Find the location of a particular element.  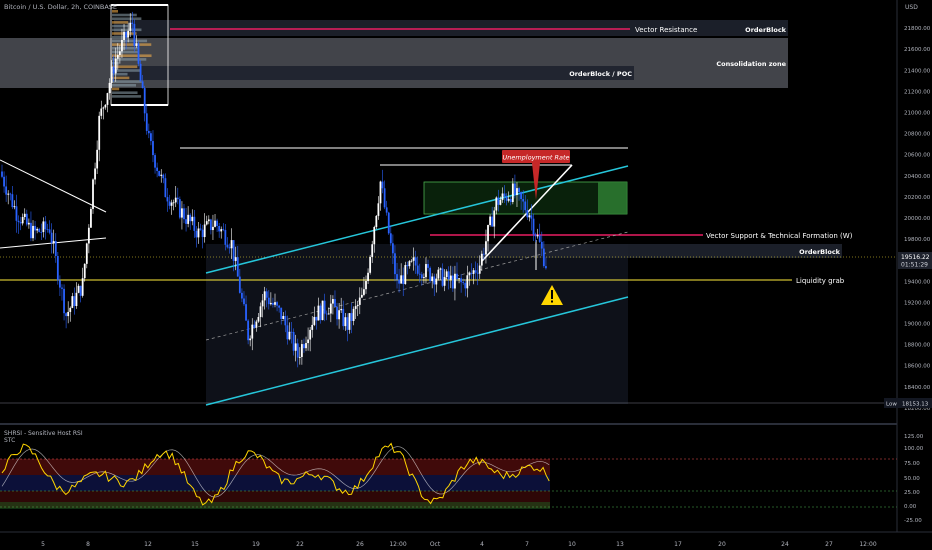

time-tick-label: 27 is located at coordinates (829, 544).